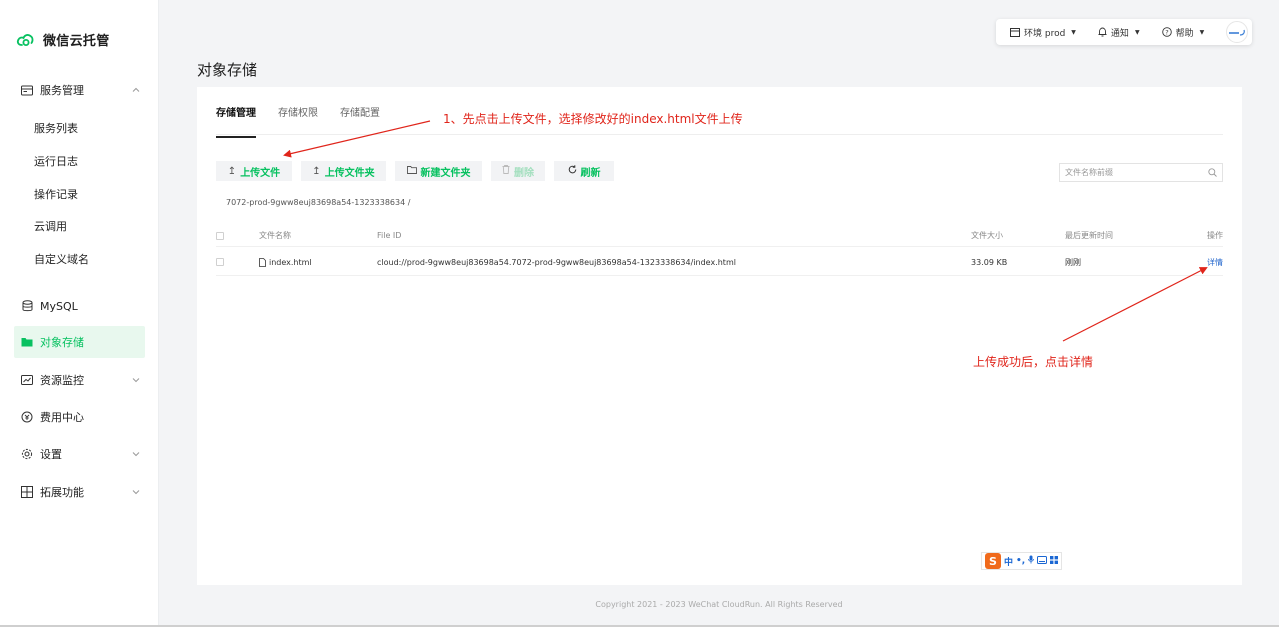  I want to click on folder-outline-icon, so click(411, 171).